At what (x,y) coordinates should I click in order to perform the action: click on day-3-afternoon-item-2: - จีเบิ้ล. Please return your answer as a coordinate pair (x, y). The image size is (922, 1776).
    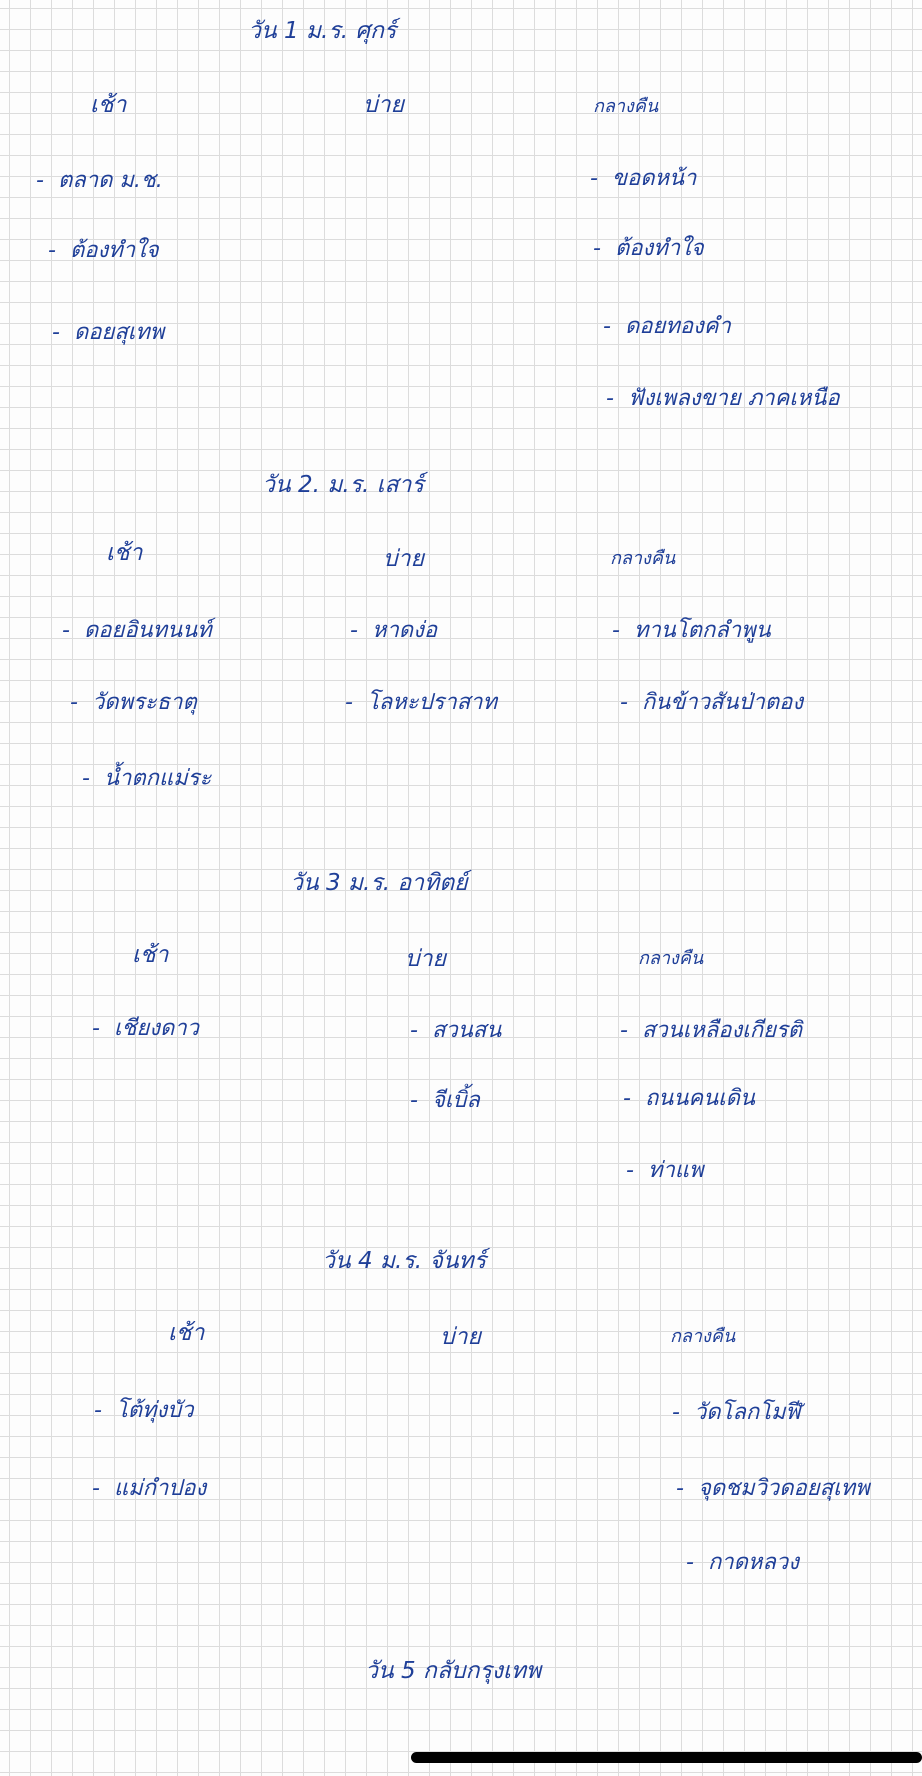
    Looking at the image, I should click on (445, 1100).